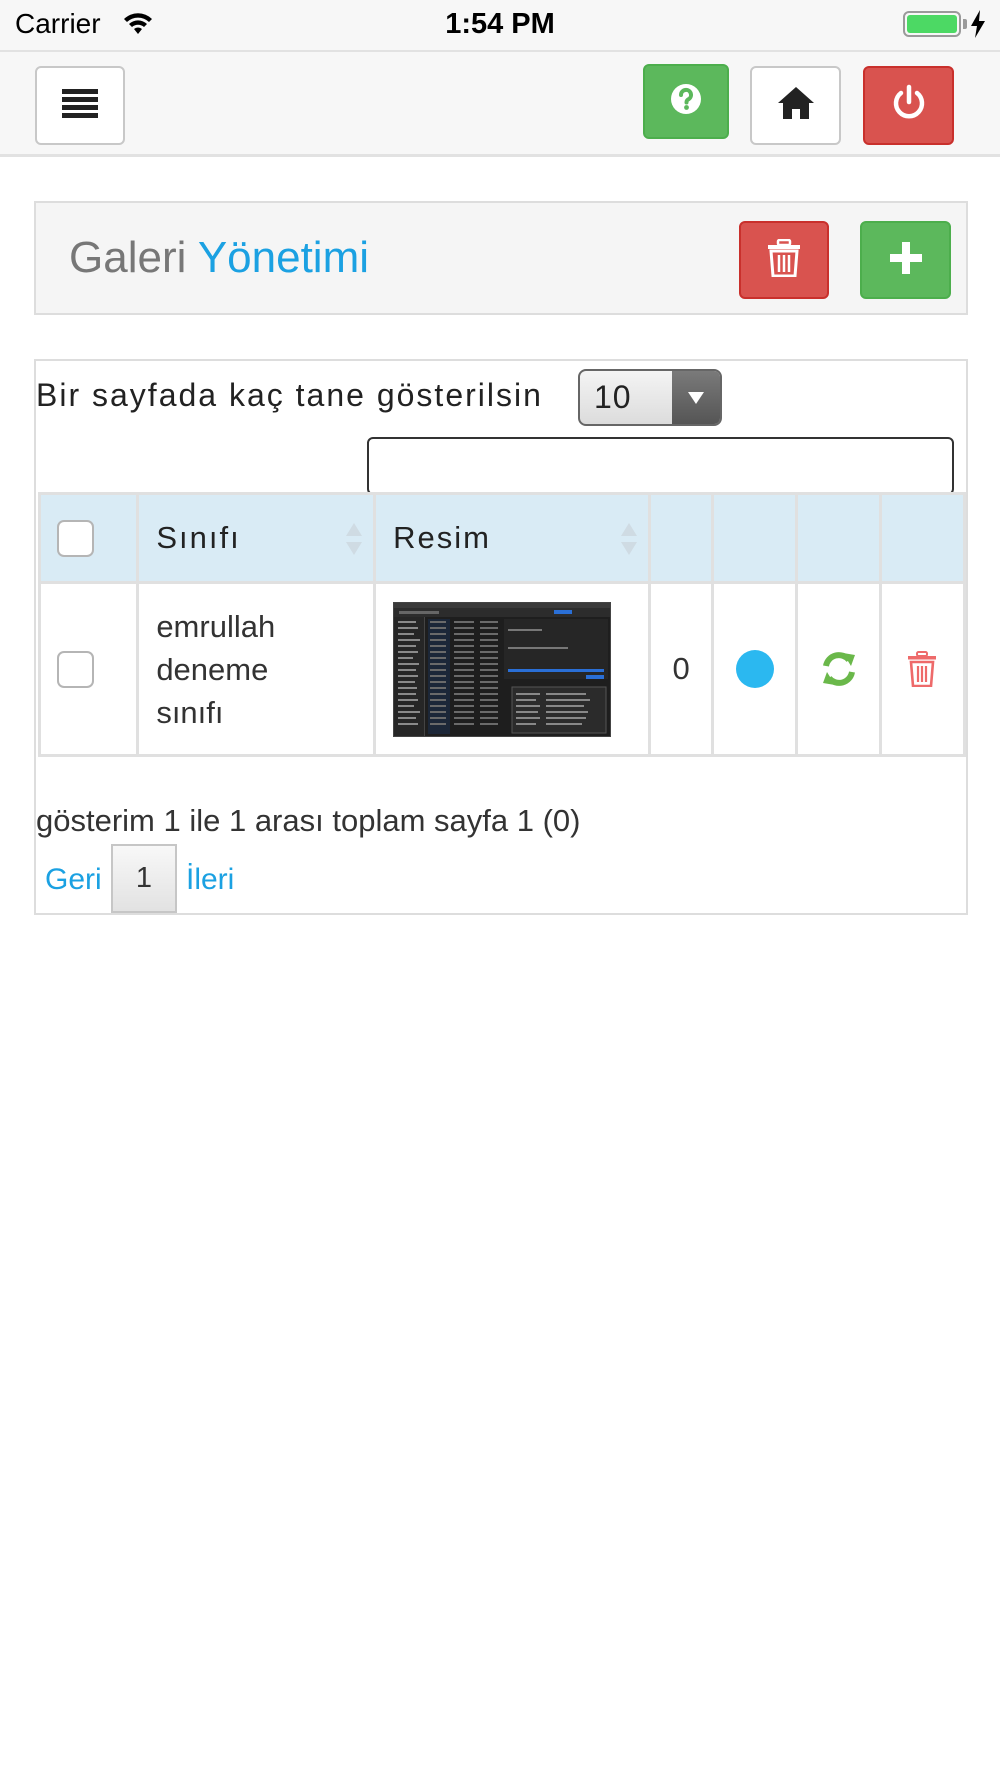  What do you see at coordinates (613, 397) in the screenshot?
I see `page-length-value: 10` at bounding box center [613, 397].